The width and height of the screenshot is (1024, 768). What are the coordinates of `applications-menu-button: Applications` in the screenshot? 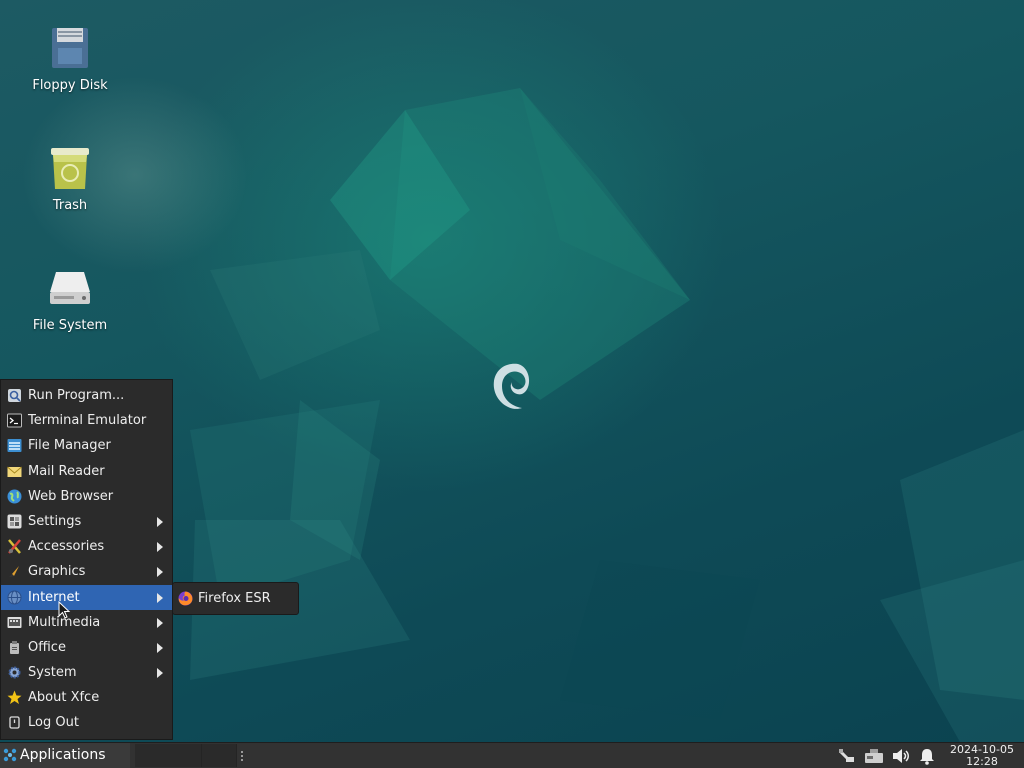 It's located at (65, 755).